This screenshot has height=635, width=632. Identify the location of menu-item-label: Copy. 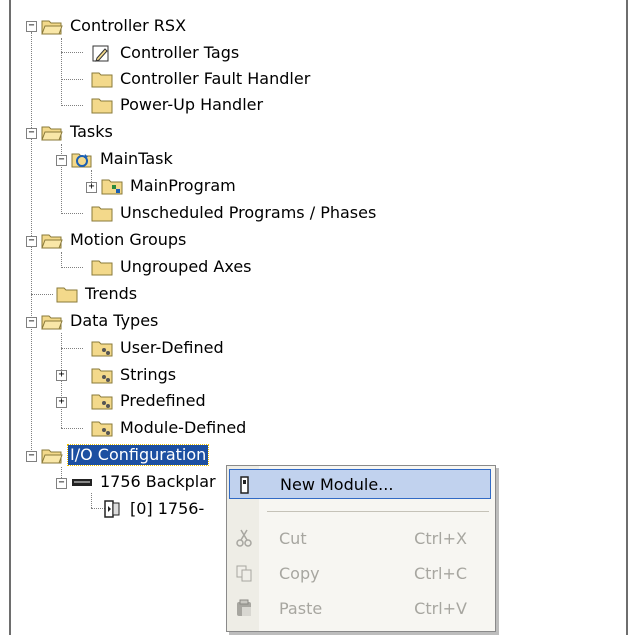
(299, 573).